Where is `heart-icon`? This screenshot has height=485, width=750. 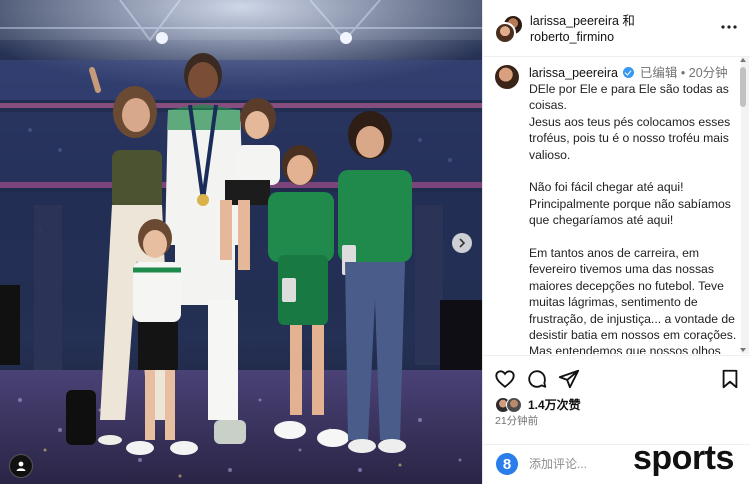 heart-icon is located at coordinates (505, 379).